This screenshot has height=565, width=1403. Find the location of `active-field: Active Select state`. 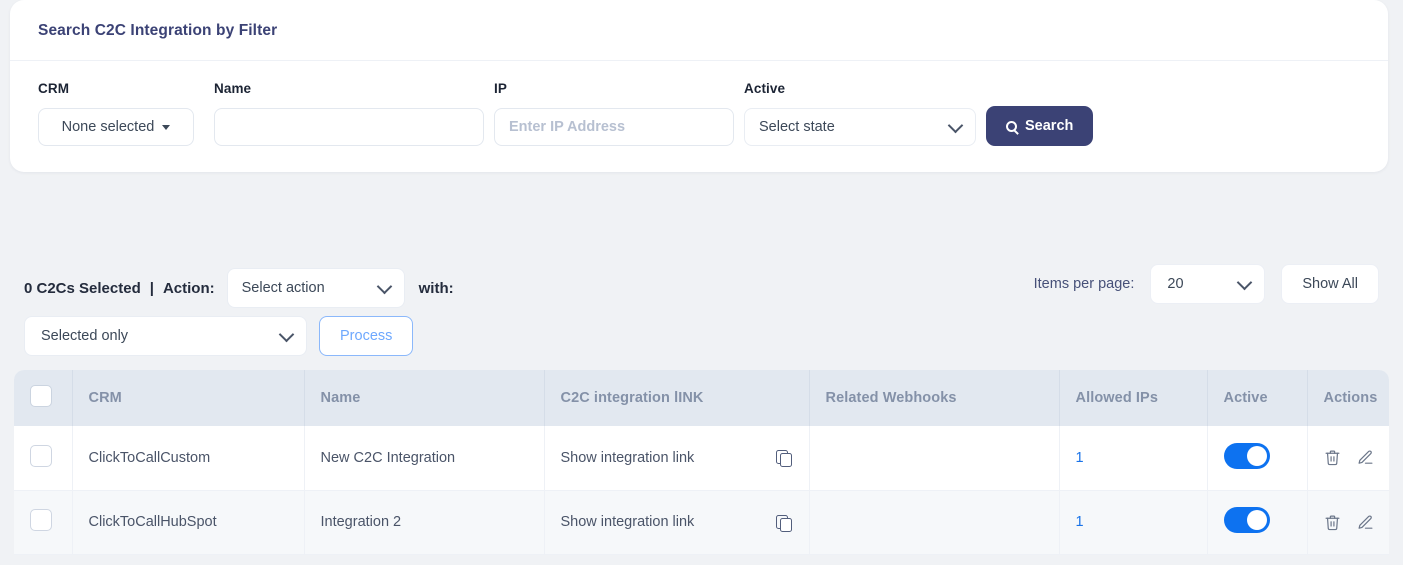

active-field: Active Select state is located at coordinates (860, 113).